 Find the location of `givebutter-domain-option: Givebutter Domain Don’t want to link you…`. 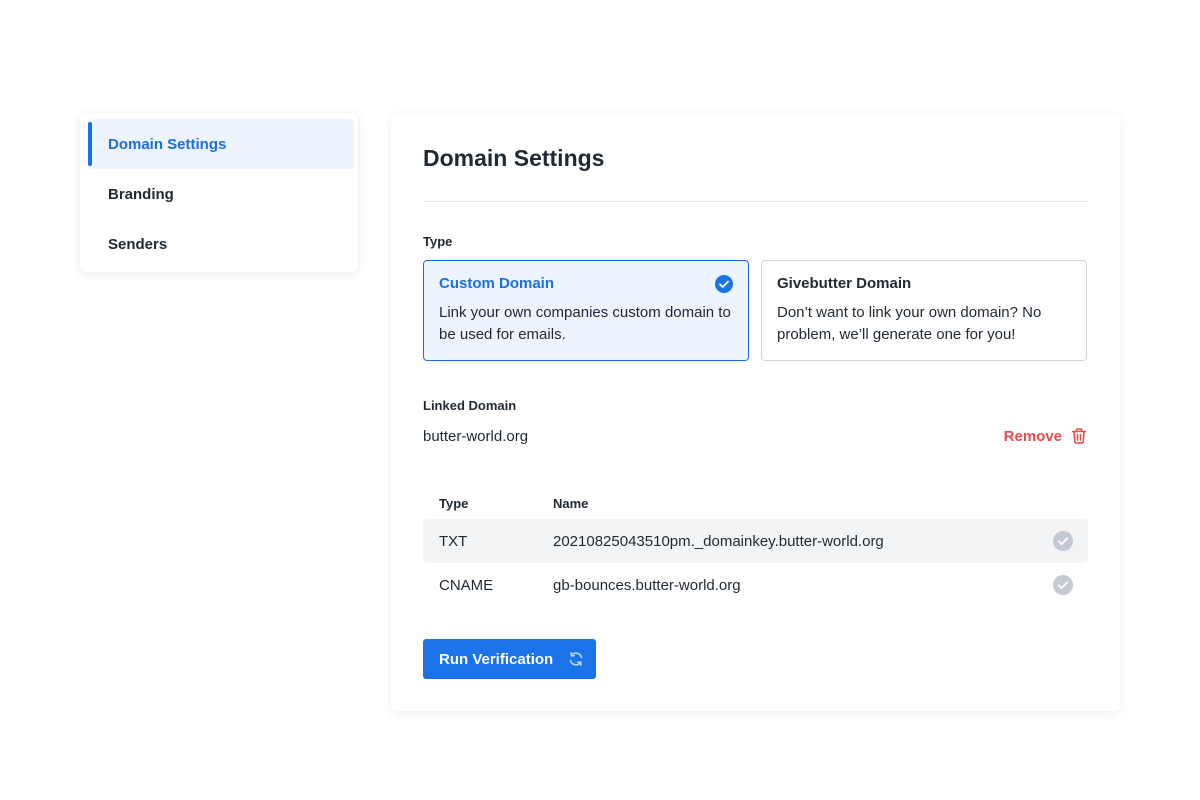

givebutter-domain-option: Givebutter Domain Don’t want to link you… is located at coordinates (924, 310).